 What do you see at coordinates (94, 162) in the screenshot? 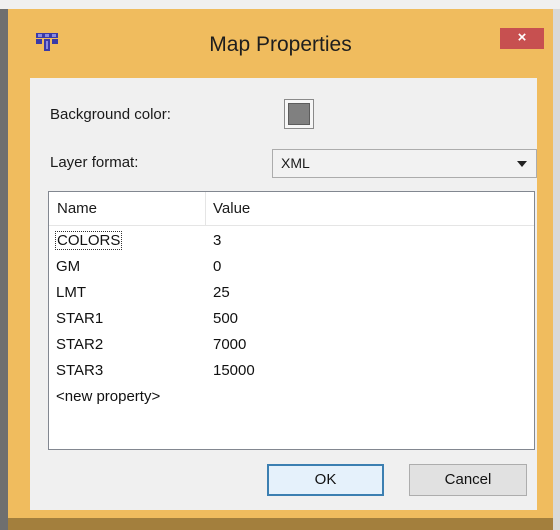
I see `layer-format-label: Layer format:` at bounding box center [94, 162].